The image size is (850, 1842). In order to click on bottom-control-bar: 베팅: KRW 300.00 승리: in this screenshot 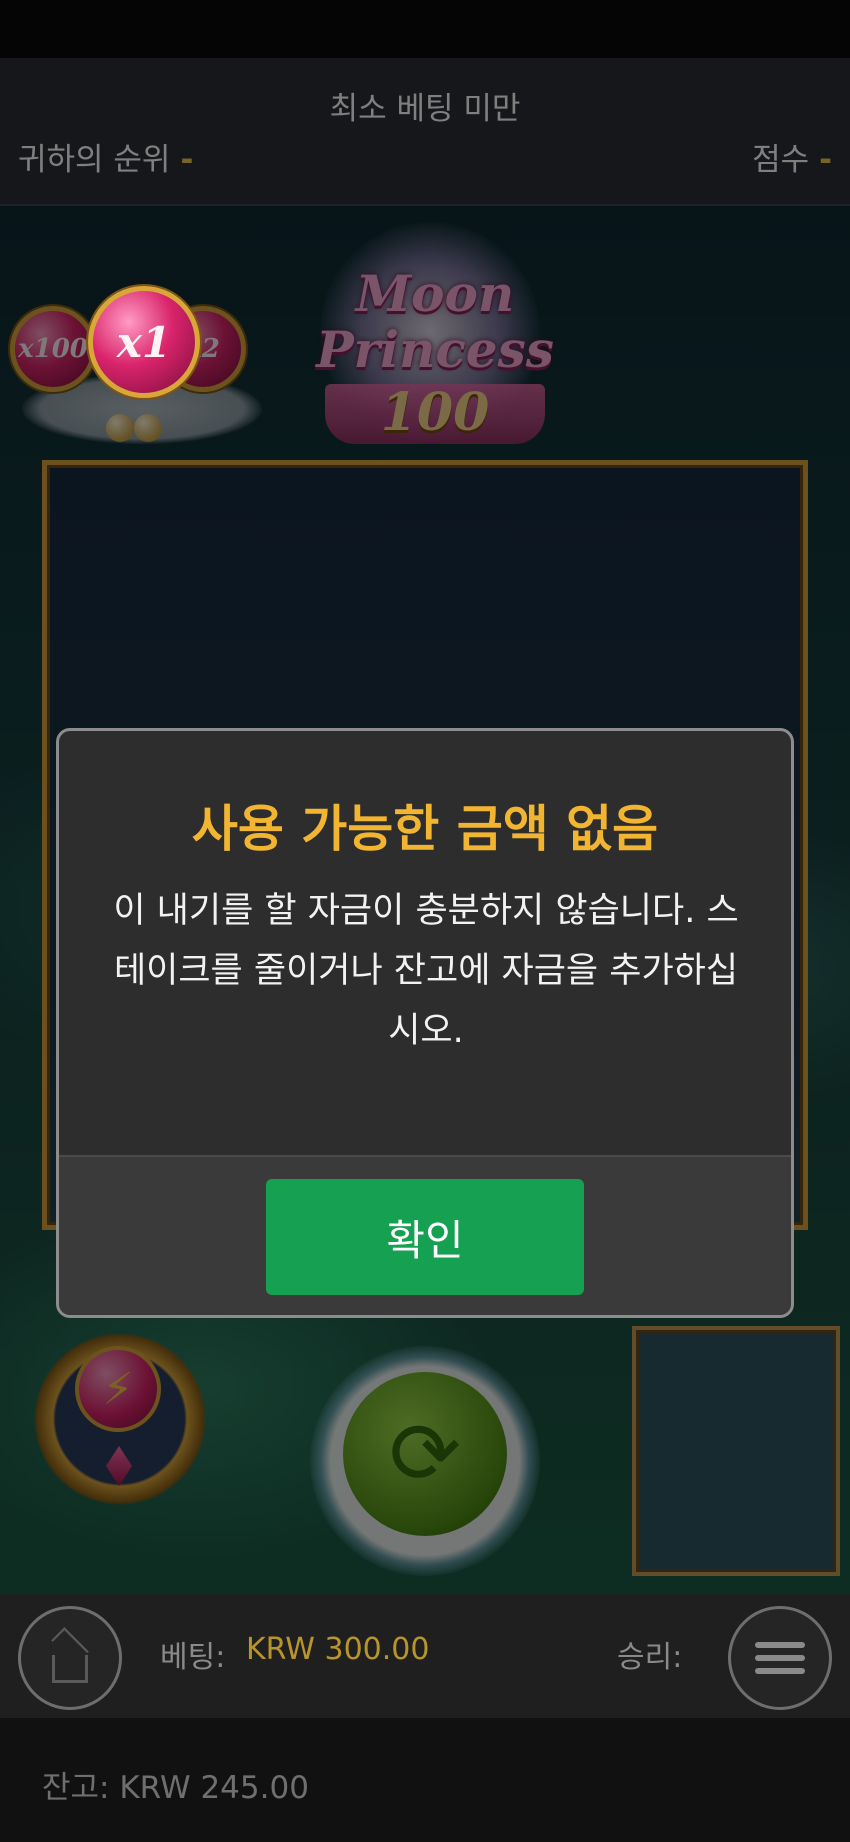, I will do `click(425, 1656)`.